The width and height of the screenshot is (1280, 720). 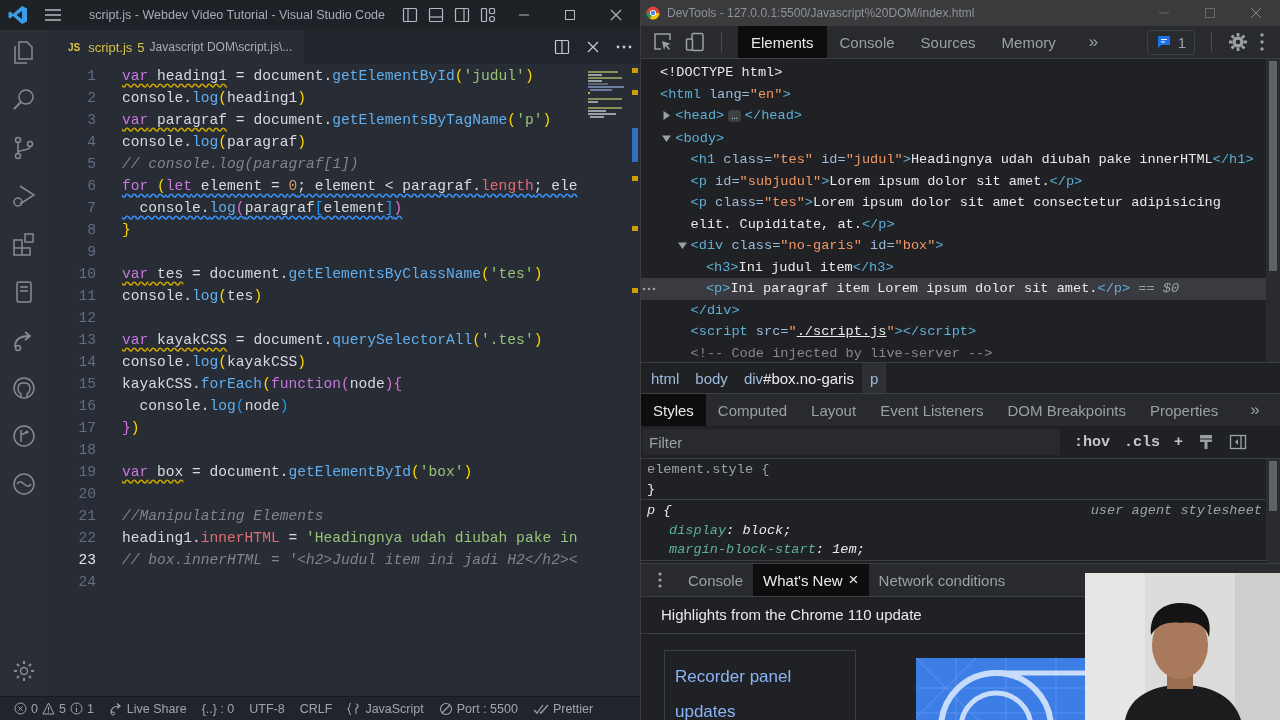 What do you see at coordinates (267, 708) in the screenshot?
I see `status-item: UTF-8` at bounding box center [267, 708].